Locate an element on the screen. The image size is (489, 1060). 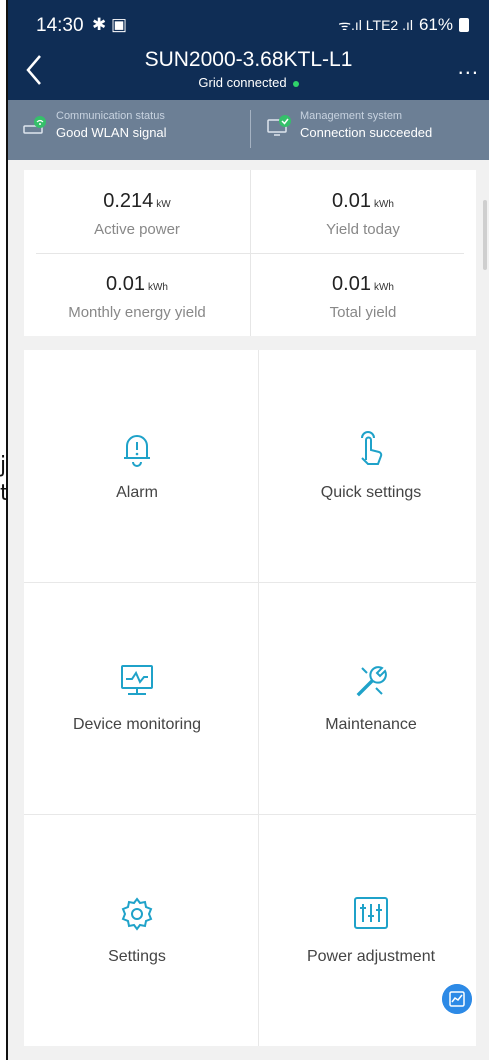
divider is located at coordinates (250, 129).